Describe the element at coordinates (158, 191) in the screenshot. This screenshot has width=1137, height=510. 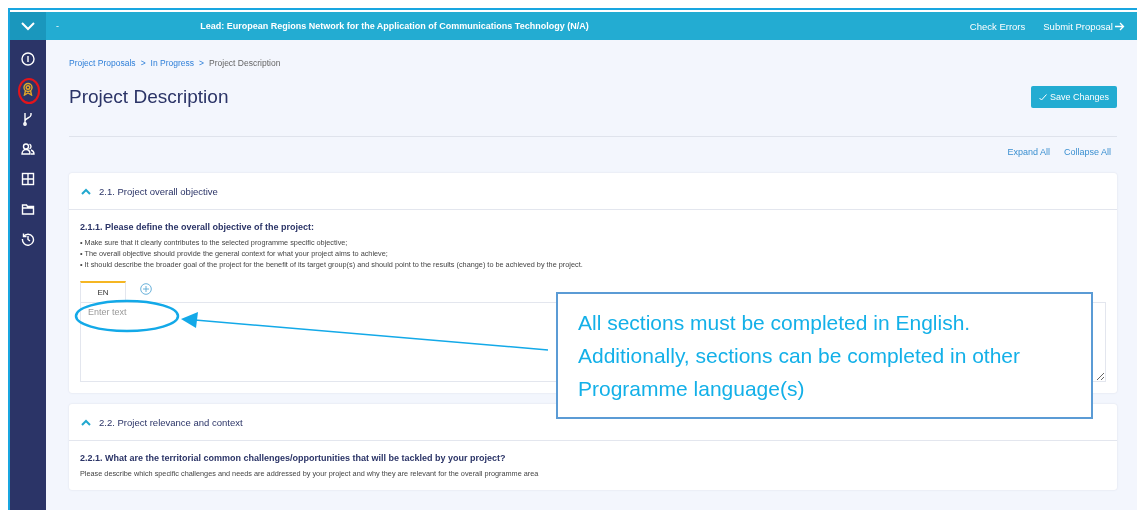
I see `section-title: 2.1. Project overall objective` at that location.